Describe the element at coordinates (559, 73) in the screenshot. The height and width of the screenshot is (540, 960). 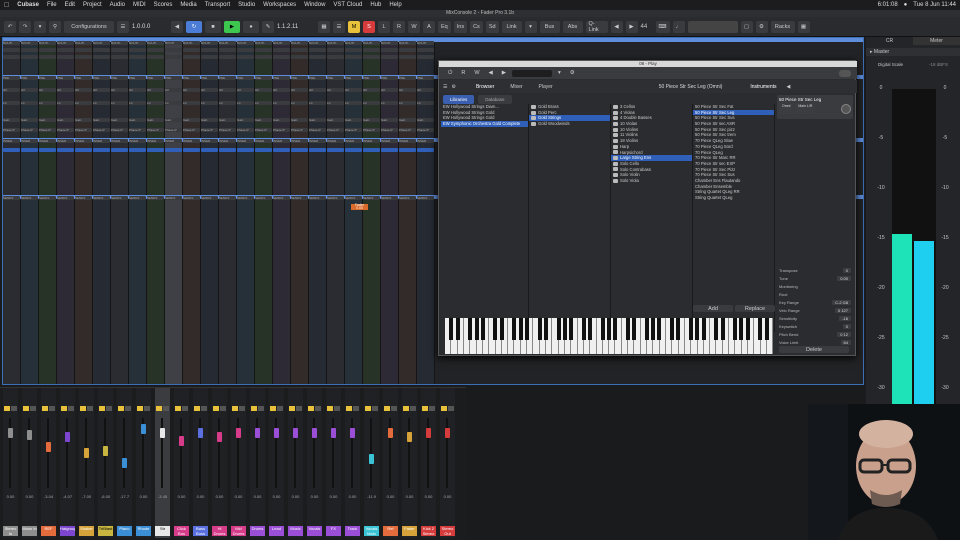
I see `preset-menu-icon: ▾` at that location.